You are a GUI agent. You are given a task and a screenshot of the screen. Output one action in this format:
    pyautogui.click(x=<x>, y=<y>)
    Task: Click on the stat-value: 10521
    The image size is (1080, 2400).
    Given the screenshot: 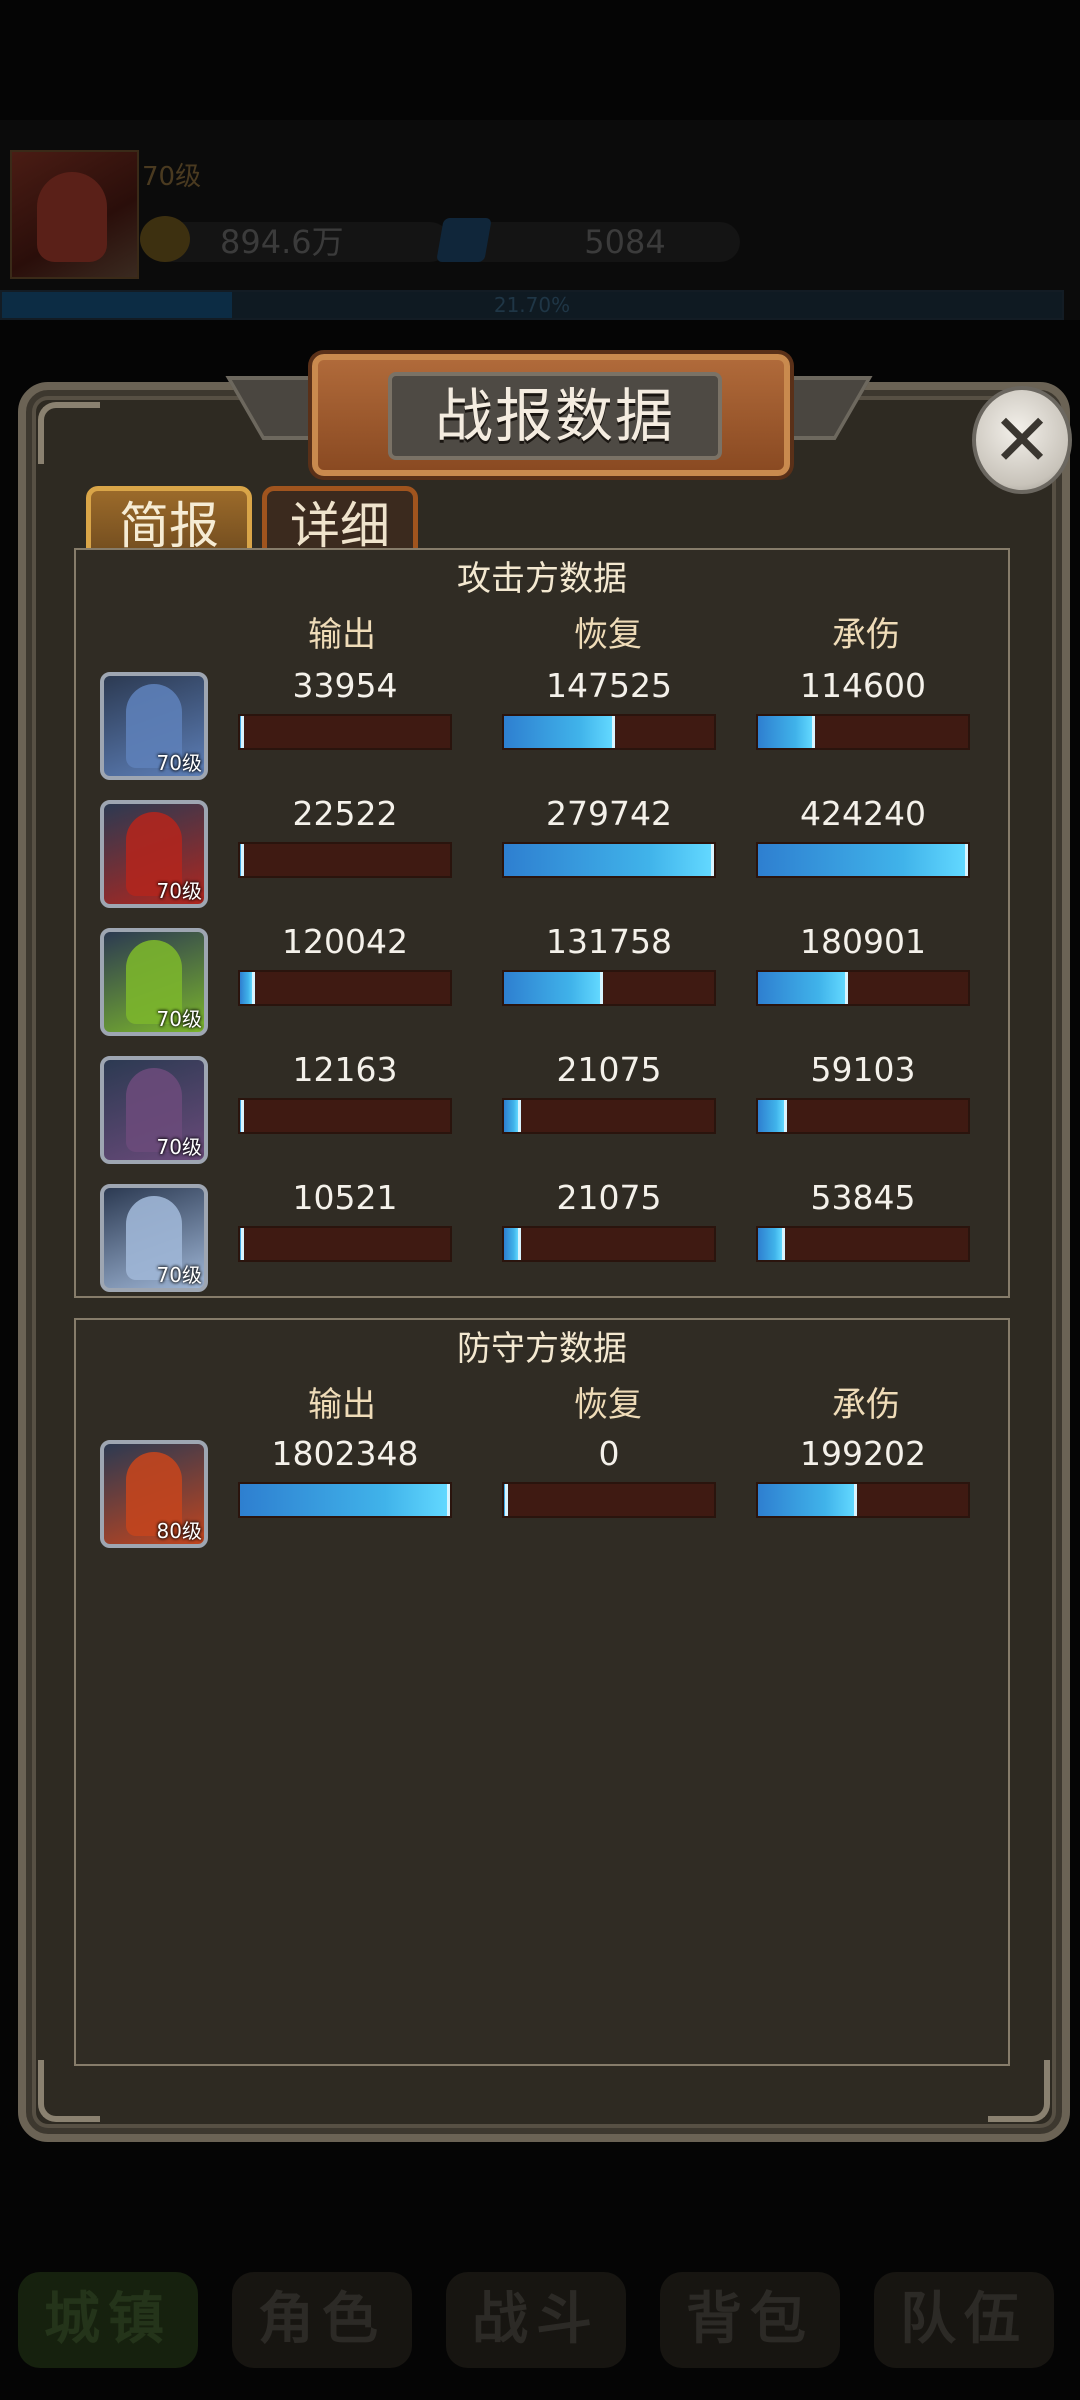 What is the action you would take?
    pyautogui.click(x=345, y=1197)
    